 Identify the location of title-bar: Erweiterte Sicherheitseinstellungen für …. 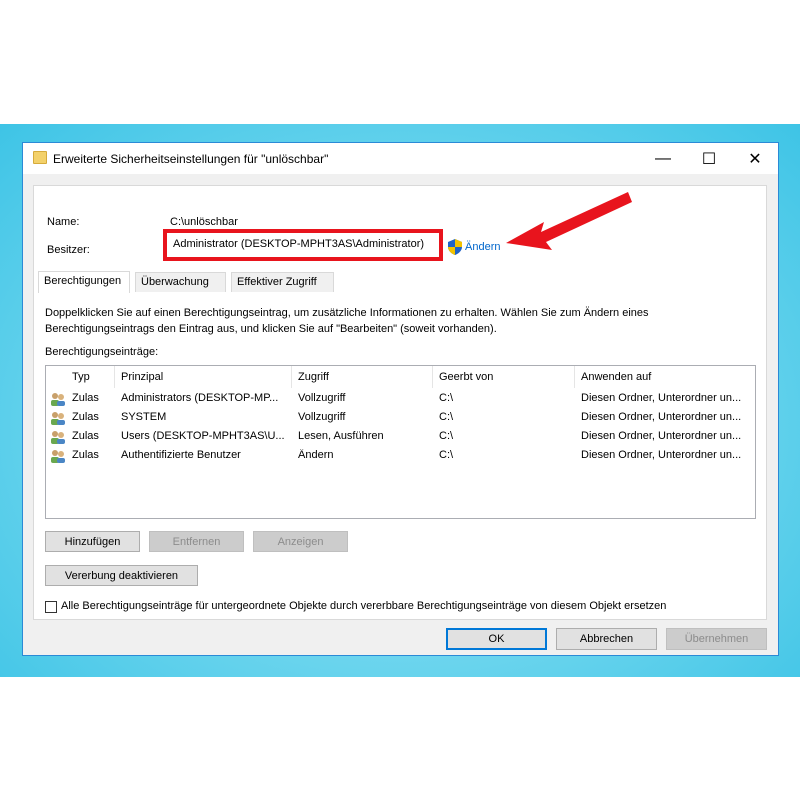
(400, 158).